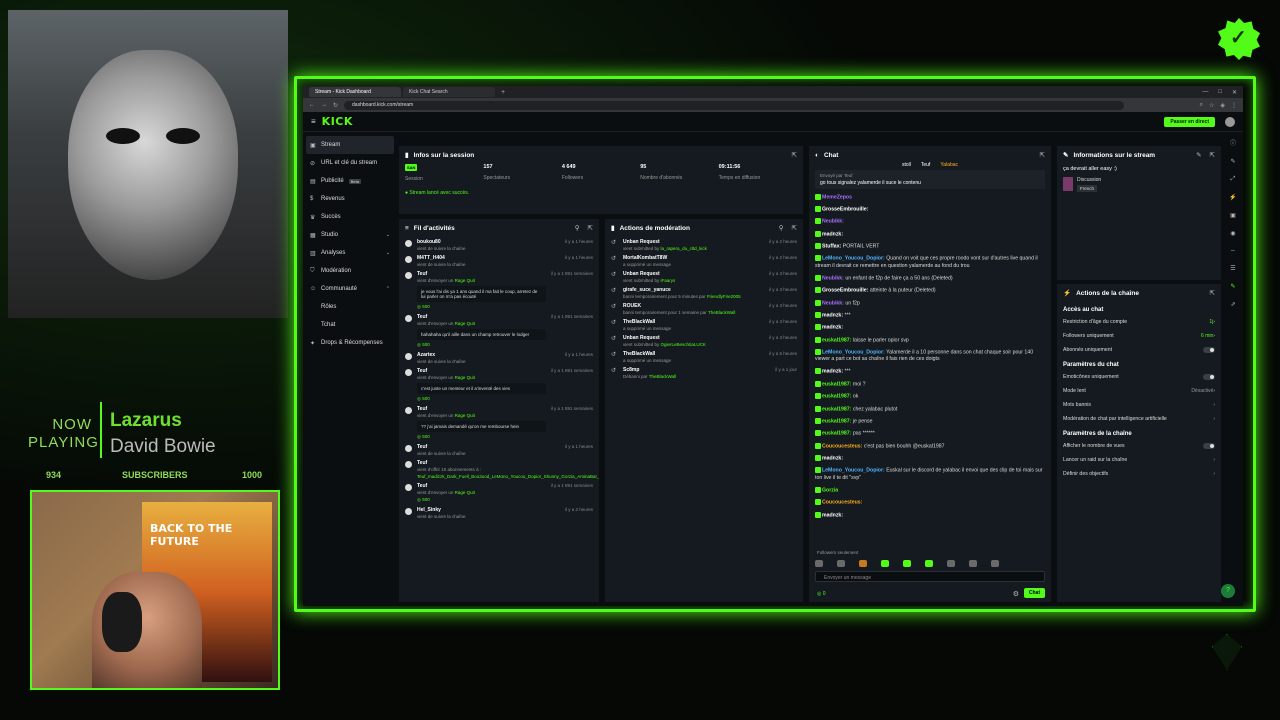 This screenshot has width=1280, height=720. Describe the element at coordinates (930, 209) in the screenshot. I see `chat-message: GrosseEmbrouille:` at that location.